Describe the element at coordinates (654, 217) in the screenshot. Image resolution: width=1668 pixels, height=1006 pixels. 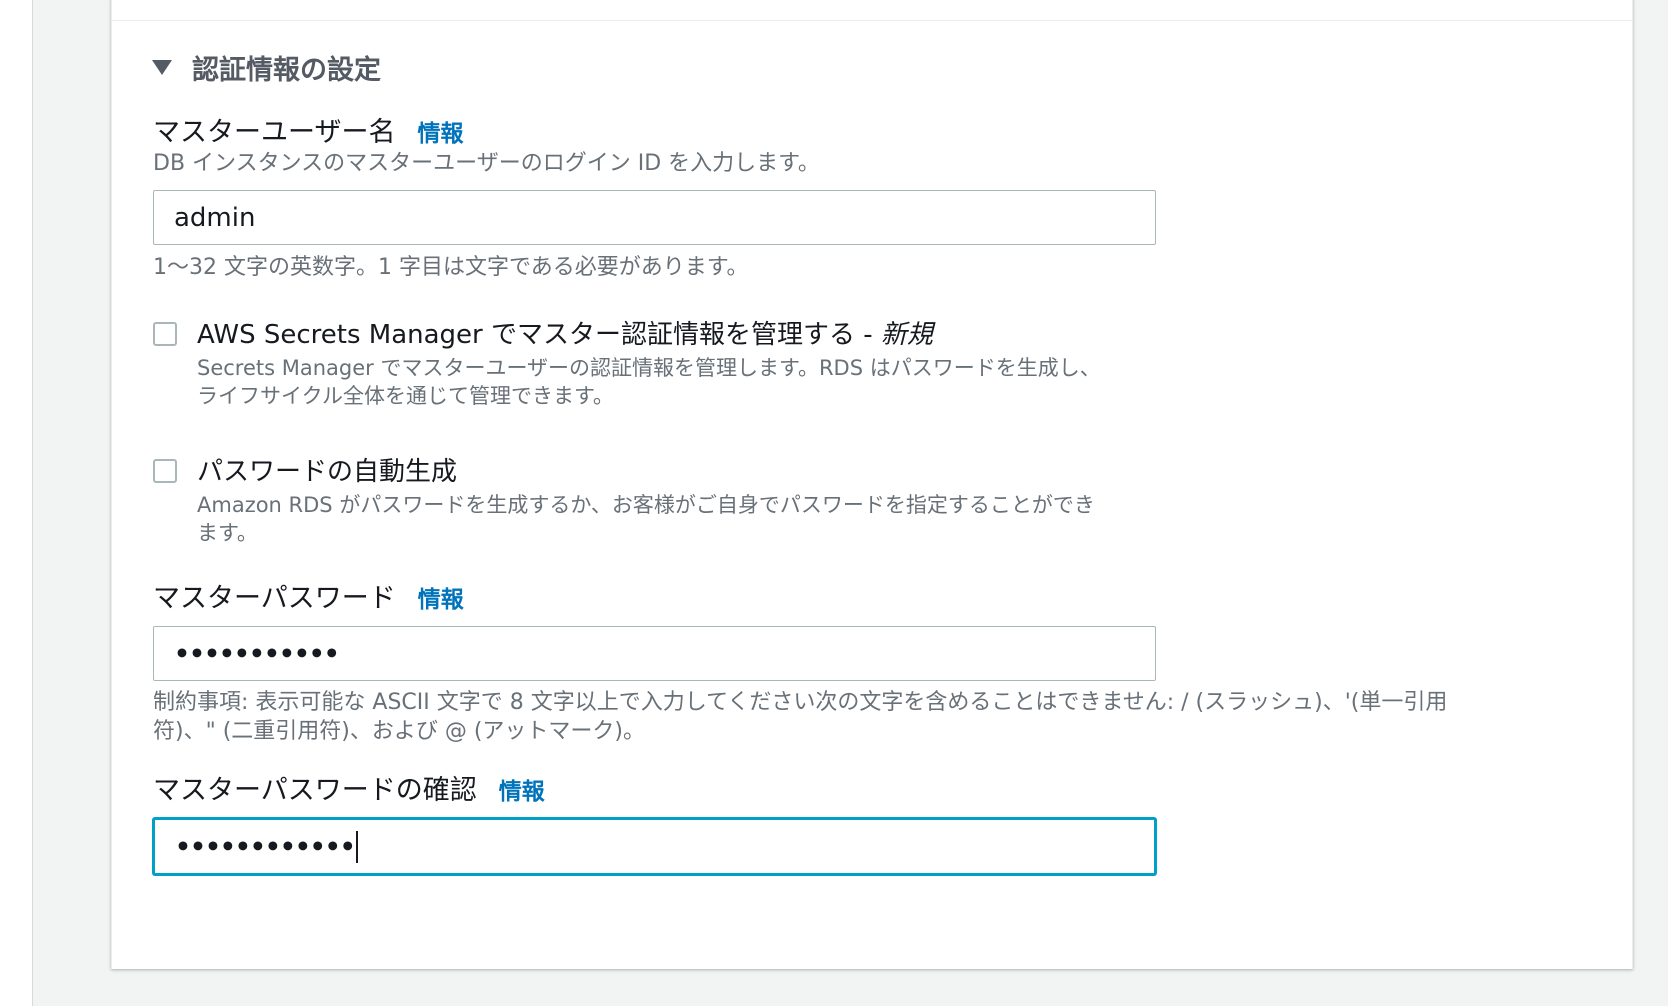
I see `master-username-input: admin` at that location.